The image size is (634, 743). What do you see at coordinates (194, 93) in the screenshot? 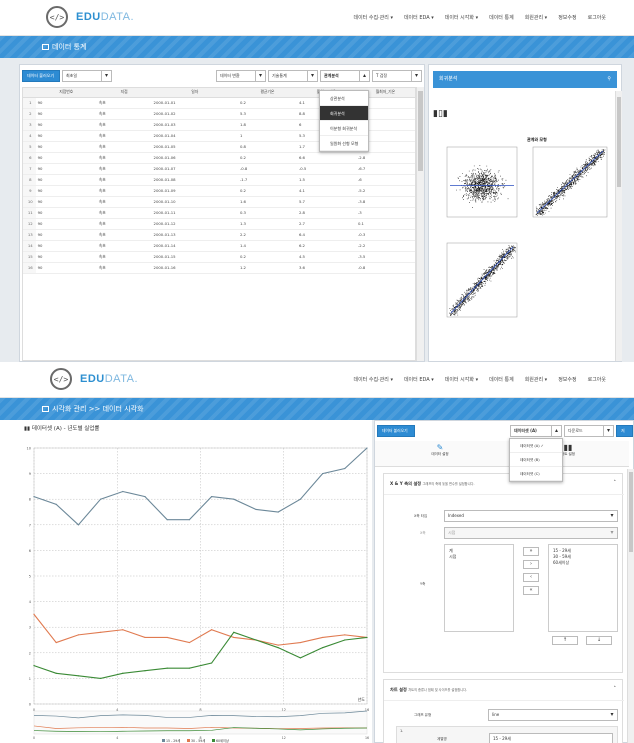
I see `column-header: 일자` at bounding box center [194, 93].